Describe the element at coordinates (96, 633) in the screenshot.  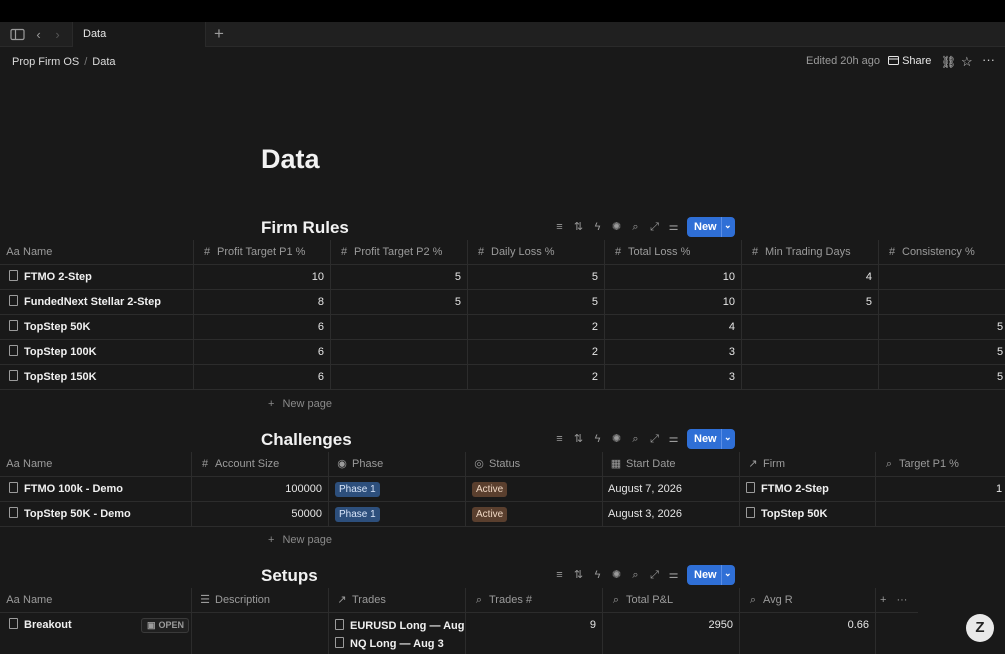
I see `row-name-cell: Breakout ▣ OPEN` at that location.